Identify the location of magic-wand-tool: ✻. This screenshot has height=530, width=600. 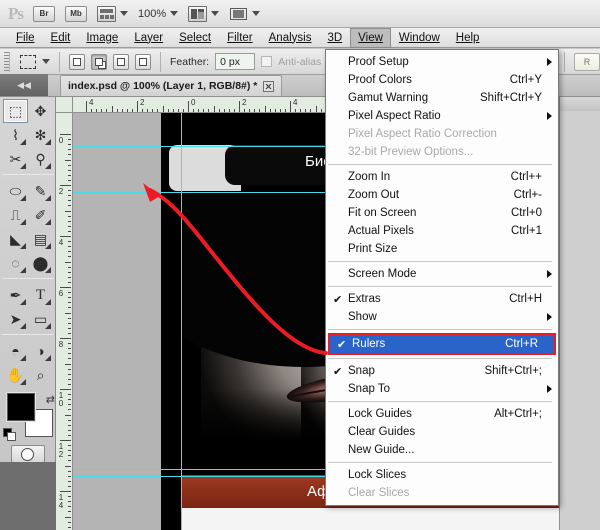
(40, 135).